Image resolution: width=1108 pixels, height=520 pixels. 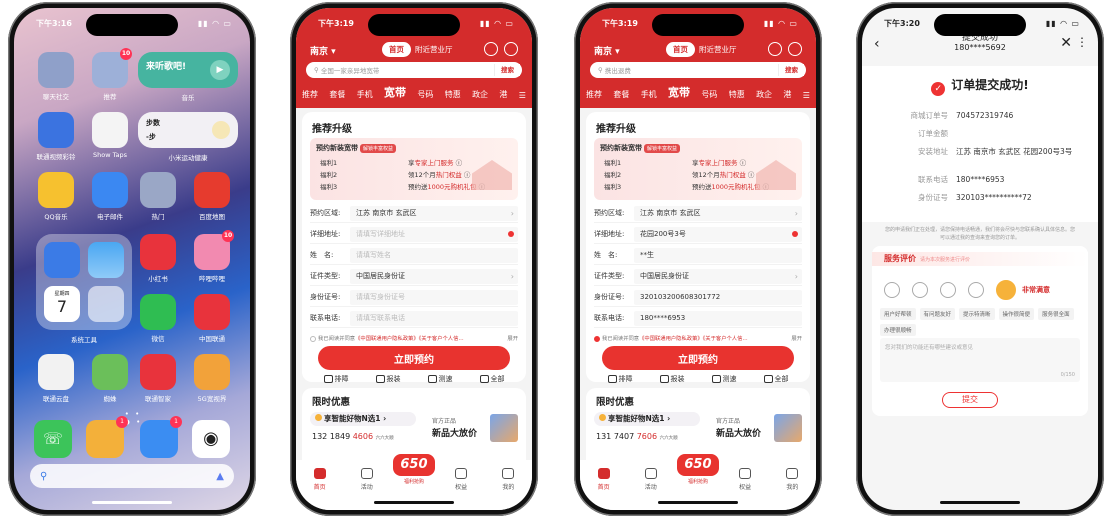 I want to click on location-pin-icon, so click(x=511, y=234).